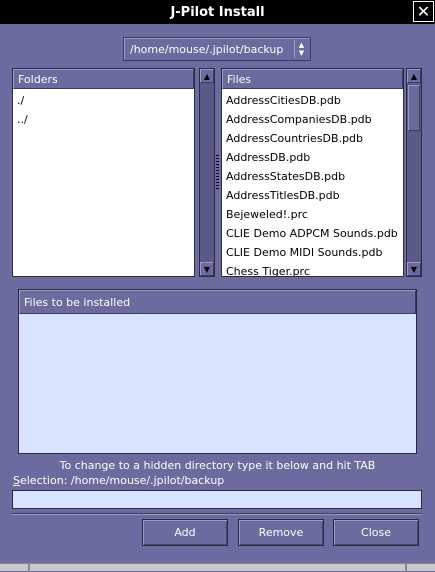  What do you see at coordinates (312, 79) in the screenshot?
I see `files-header: Files` at bounding box center [312, 79].